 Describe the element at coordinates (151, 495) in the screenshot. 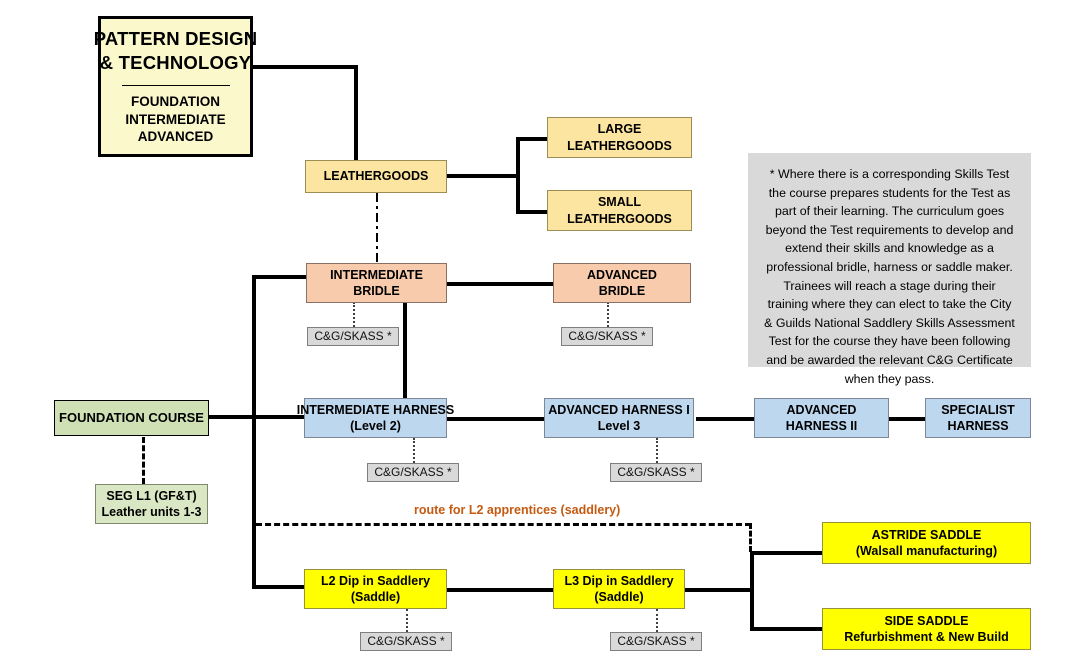

I see `seg-l1-line1: SEG L1 (GF&T)` at that location.